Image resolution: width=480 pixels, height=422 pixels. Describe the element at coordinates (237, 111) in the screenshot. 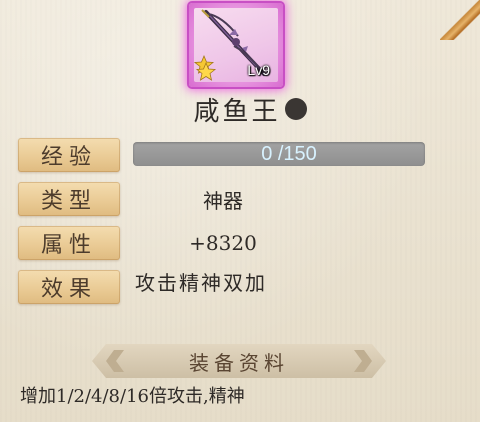

I see `item-name: 咸鱼王` at that location.